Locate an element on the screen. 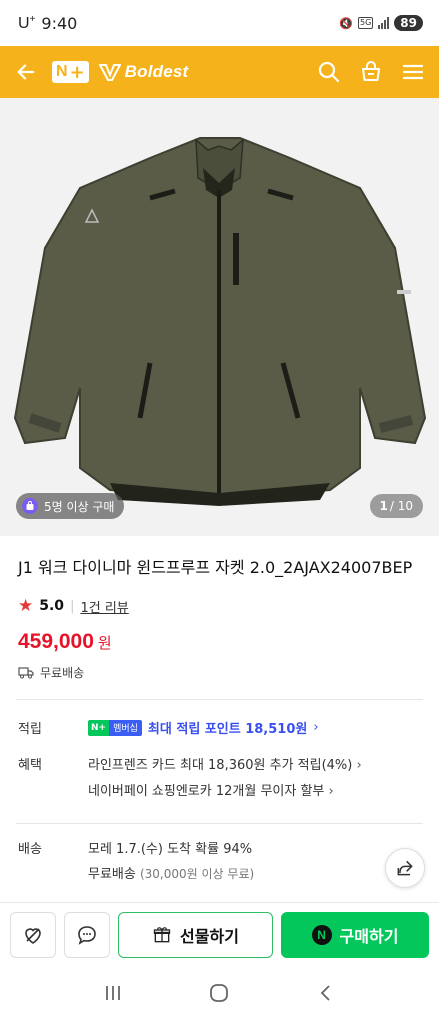  mute-icon: 🔇 is located at coordinates (346, 23).